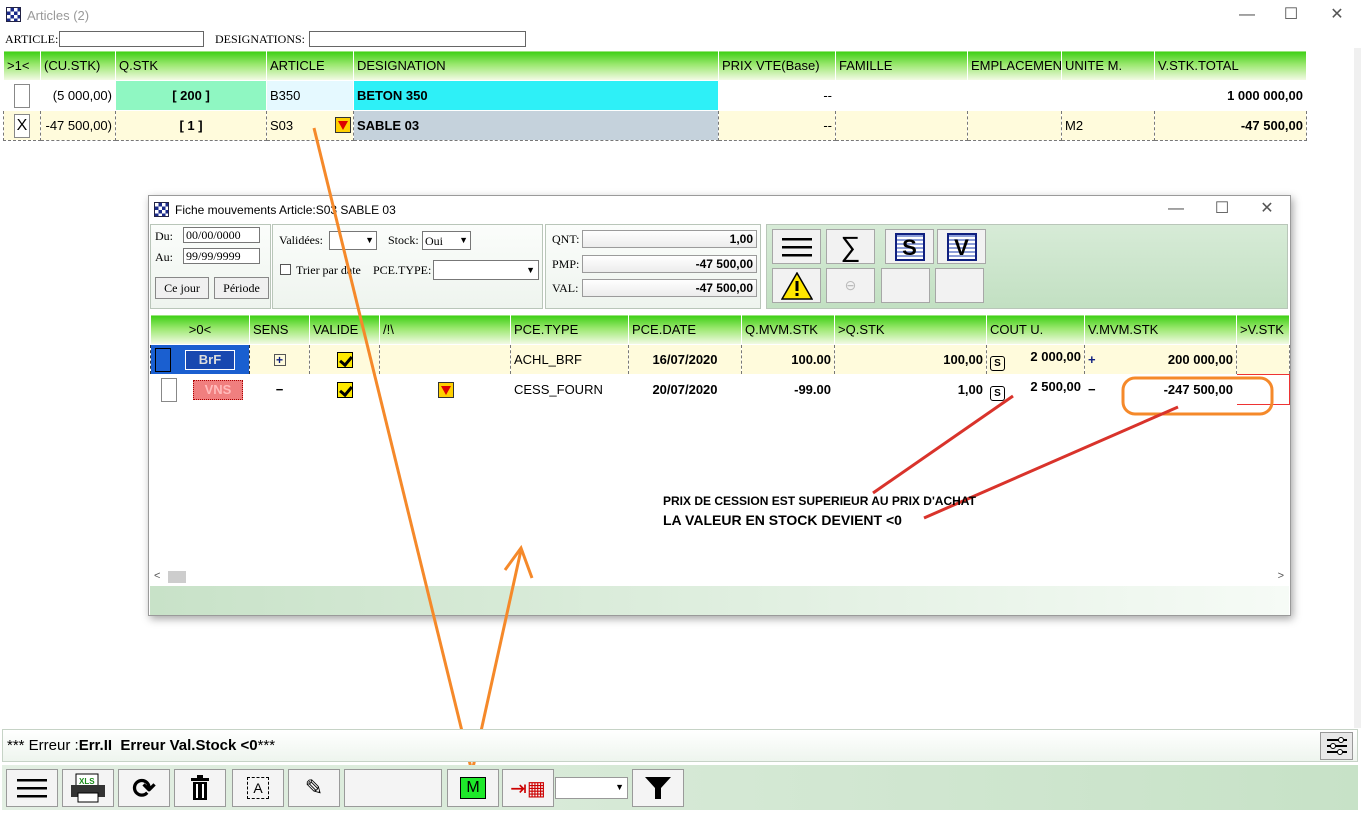 Image resolution: width=1361 pixels, height=813 pixels. What do you see at coordinates (1357, 388) in the screenshot?
I see `vertical-scrollbar` at bounding box center [1357, 388].